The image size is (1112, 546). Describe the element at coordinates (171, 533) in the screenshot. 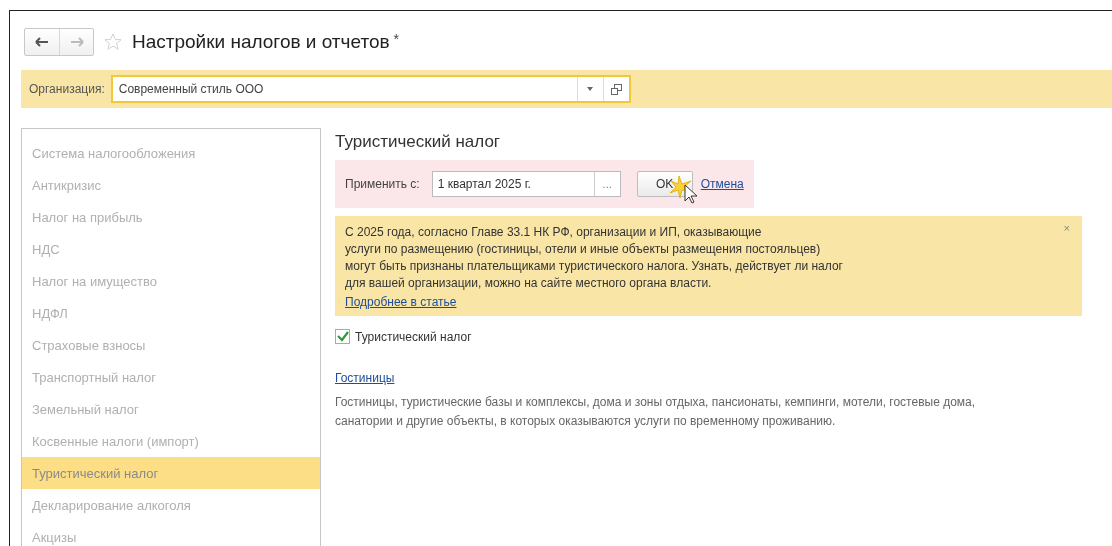

I see `sidebar-item: Акцизы` at that location.